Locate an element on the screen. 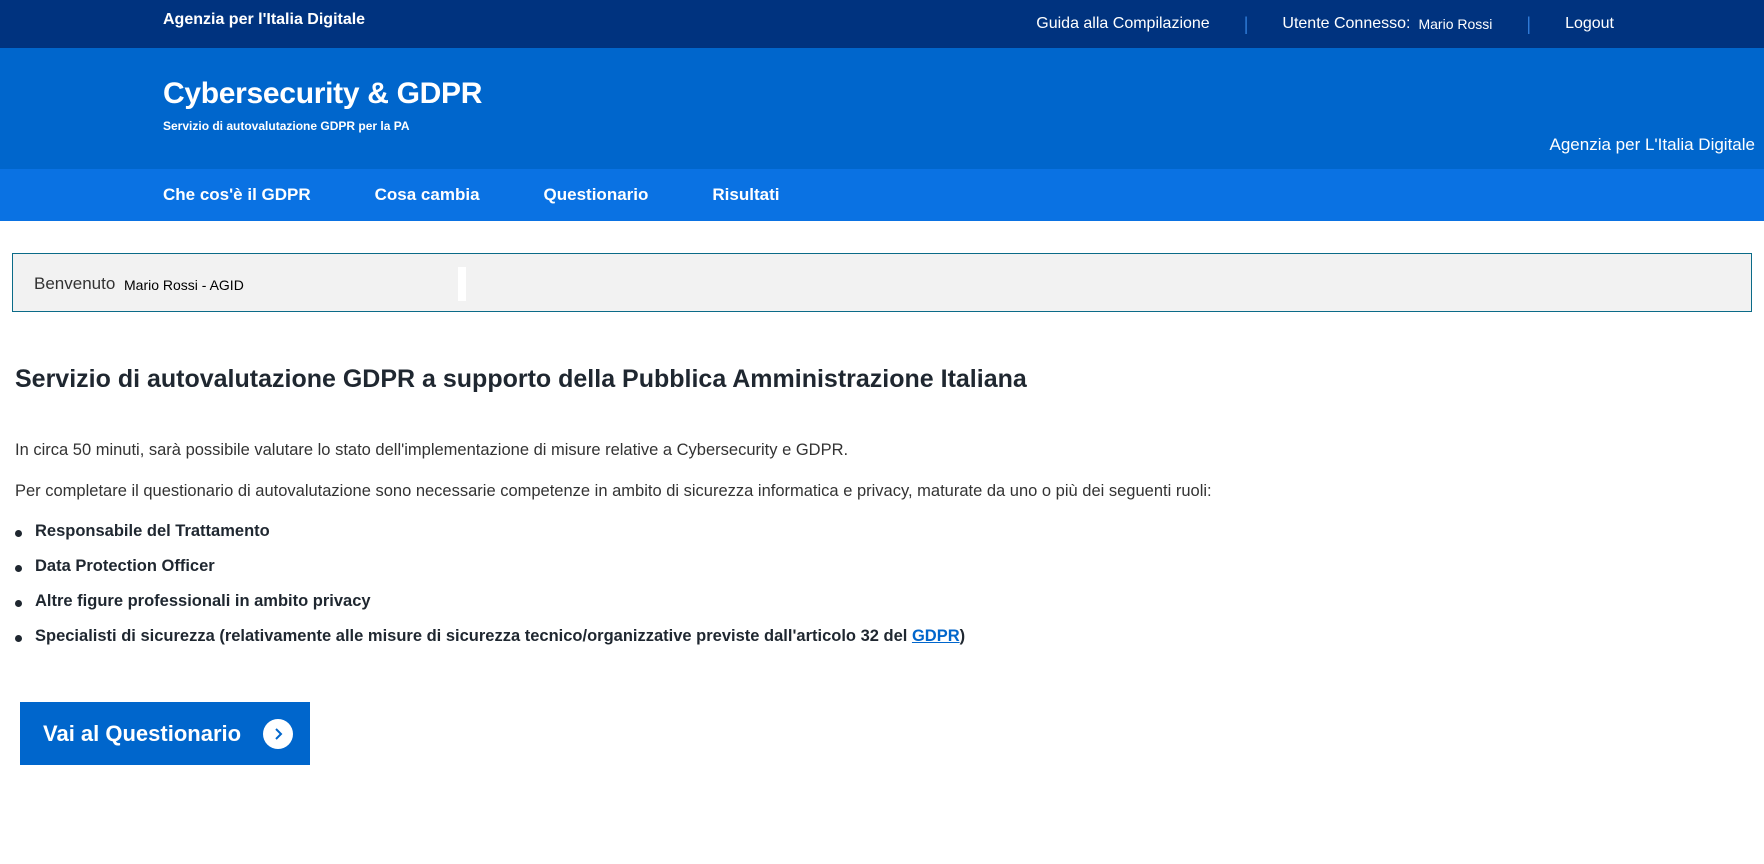 The image size is (1764, 864). start-questionnaire-button: Vai al Questionario is located at coordinates (165, 733).